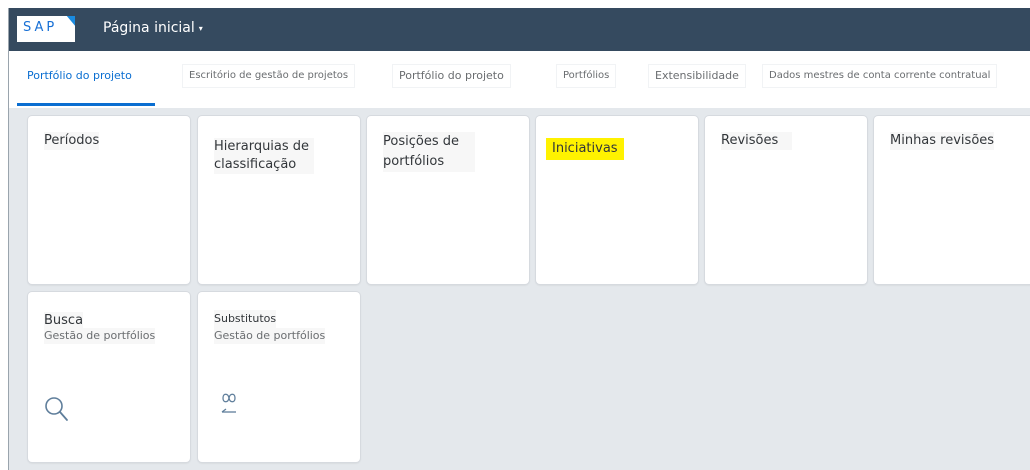 The height and width of the screenshot is (470, 1030). I want to click on tile-title: Hierarquias de classificação, so click(264, 156).